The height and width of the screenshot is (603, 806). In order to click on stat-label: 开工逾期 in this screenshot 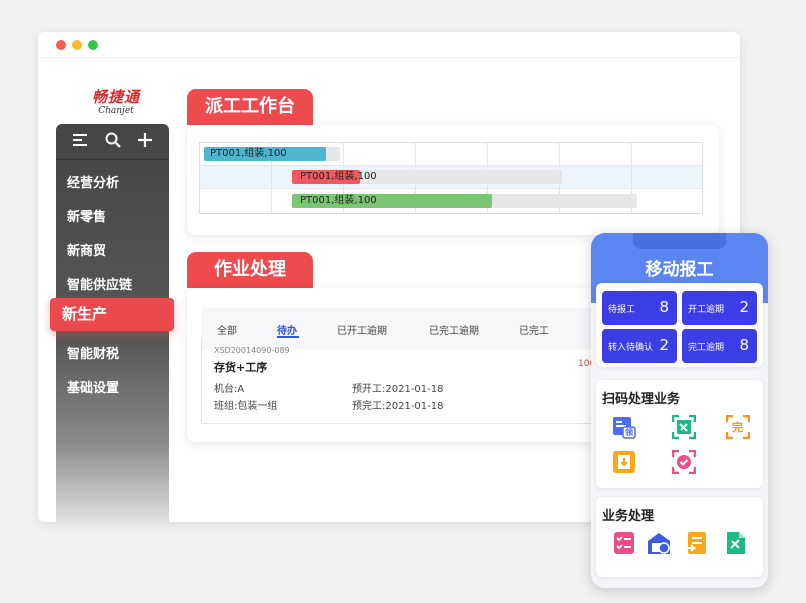, I will do `click(706, 310)`.